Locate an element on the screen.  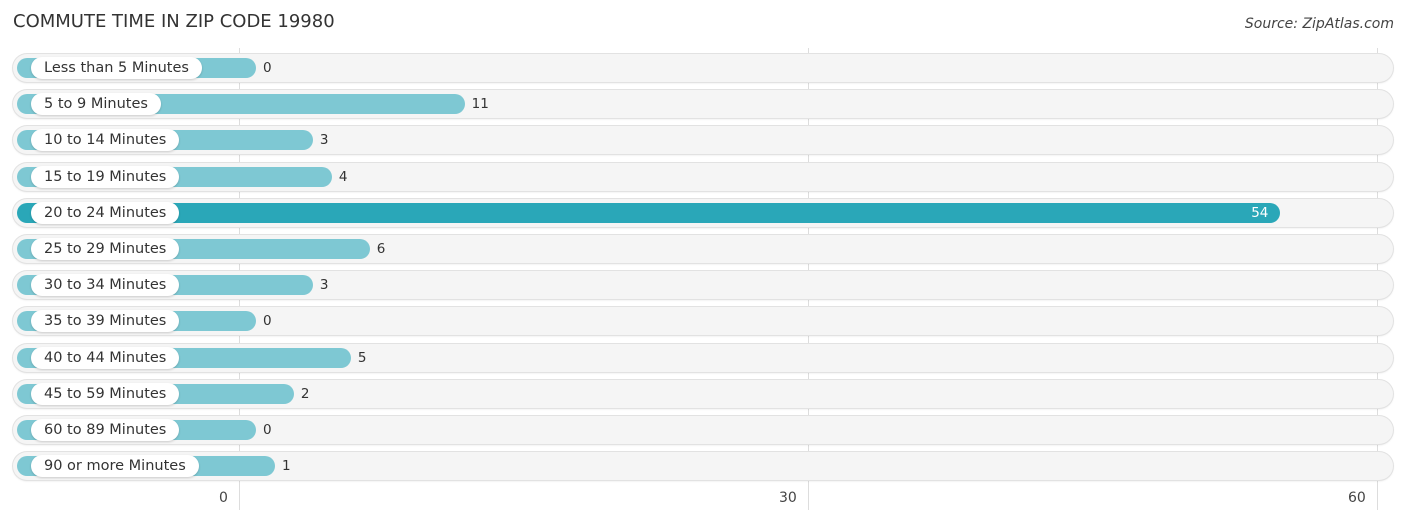
x-tick-label: 60 is located at coordinates (1357, 498).